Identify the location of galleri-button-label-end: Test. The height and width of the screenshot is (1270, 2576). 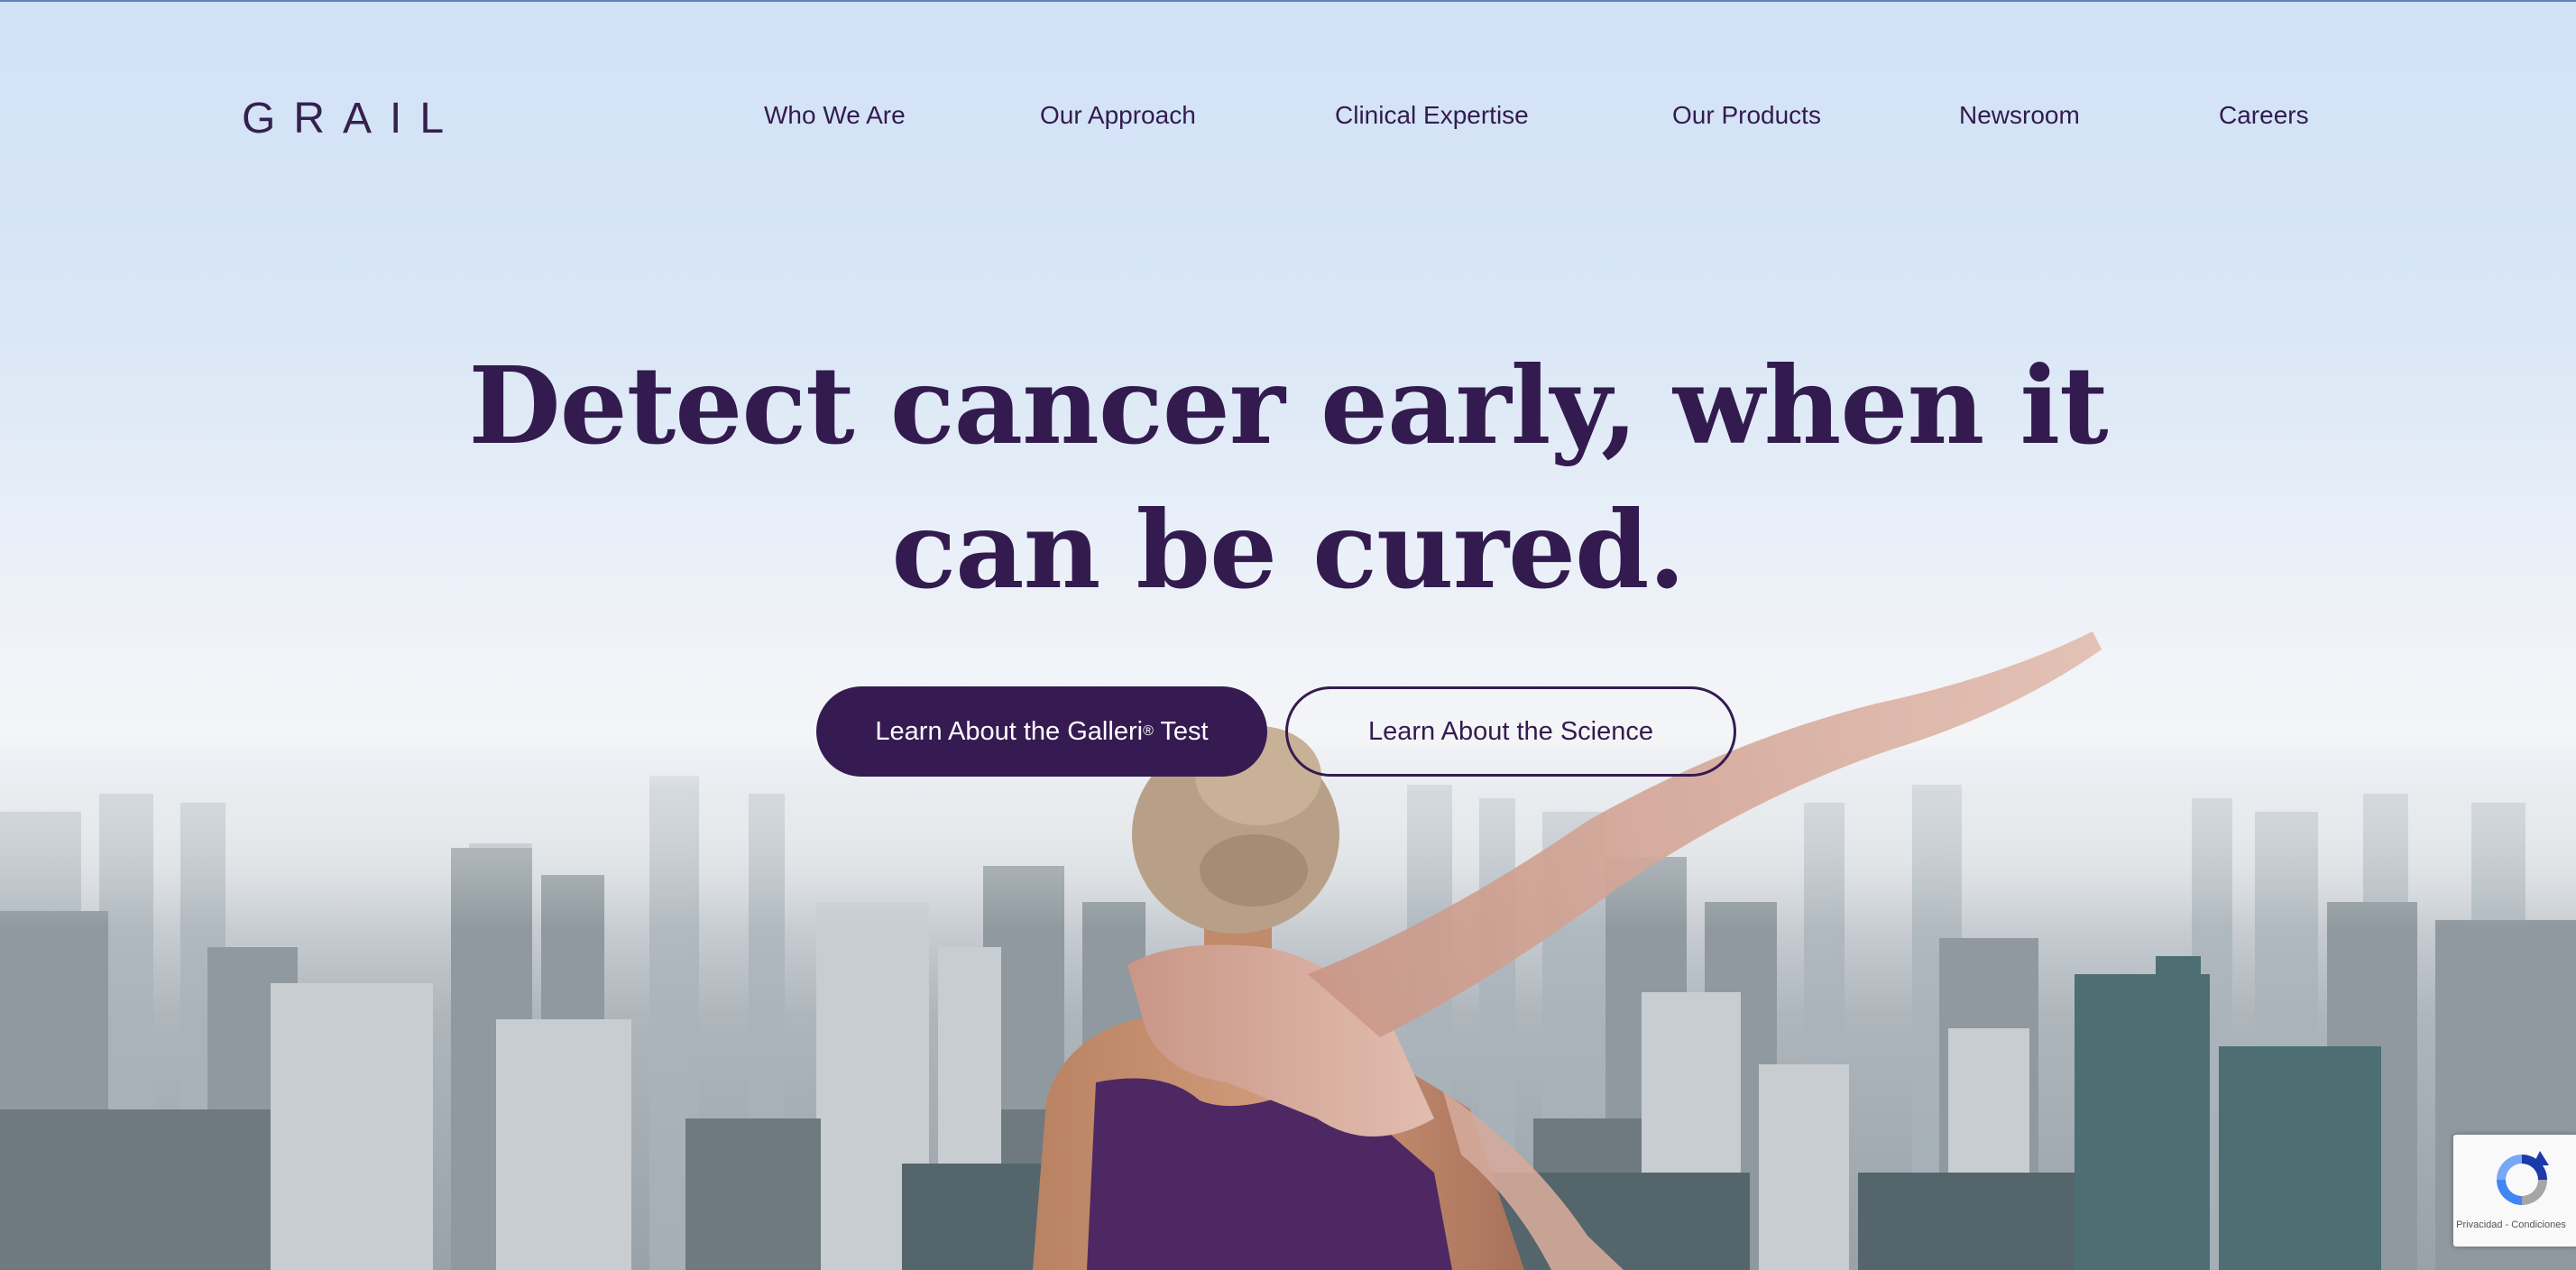
(1181, 731).